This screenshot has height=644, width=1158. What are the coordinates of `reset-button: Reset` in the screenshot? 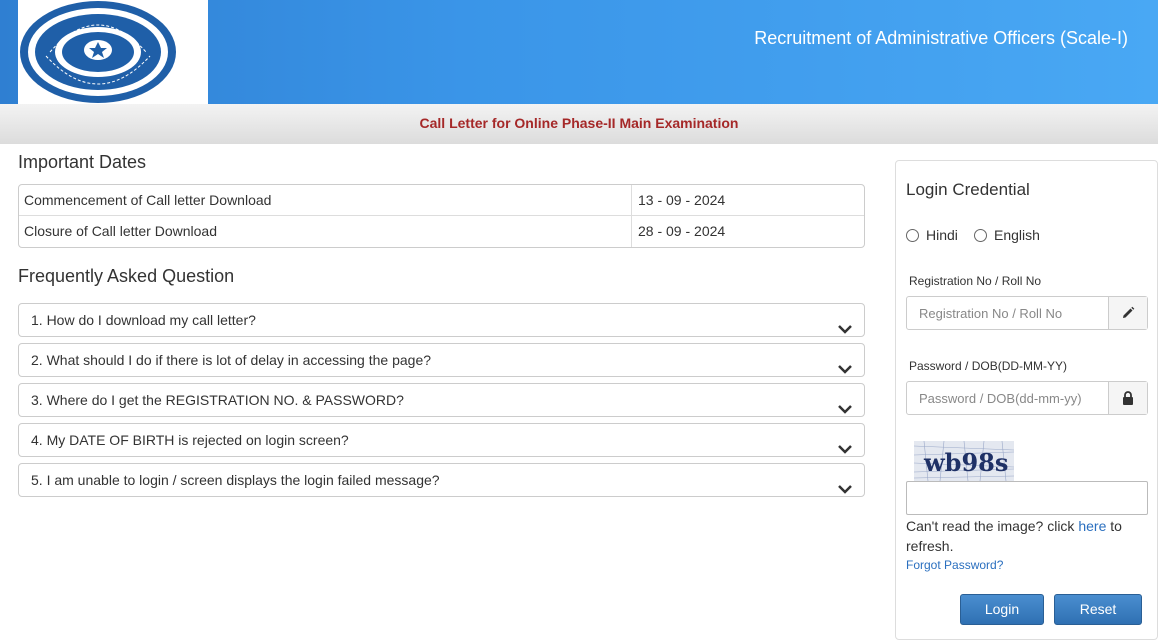 It's located at (1098, 609).